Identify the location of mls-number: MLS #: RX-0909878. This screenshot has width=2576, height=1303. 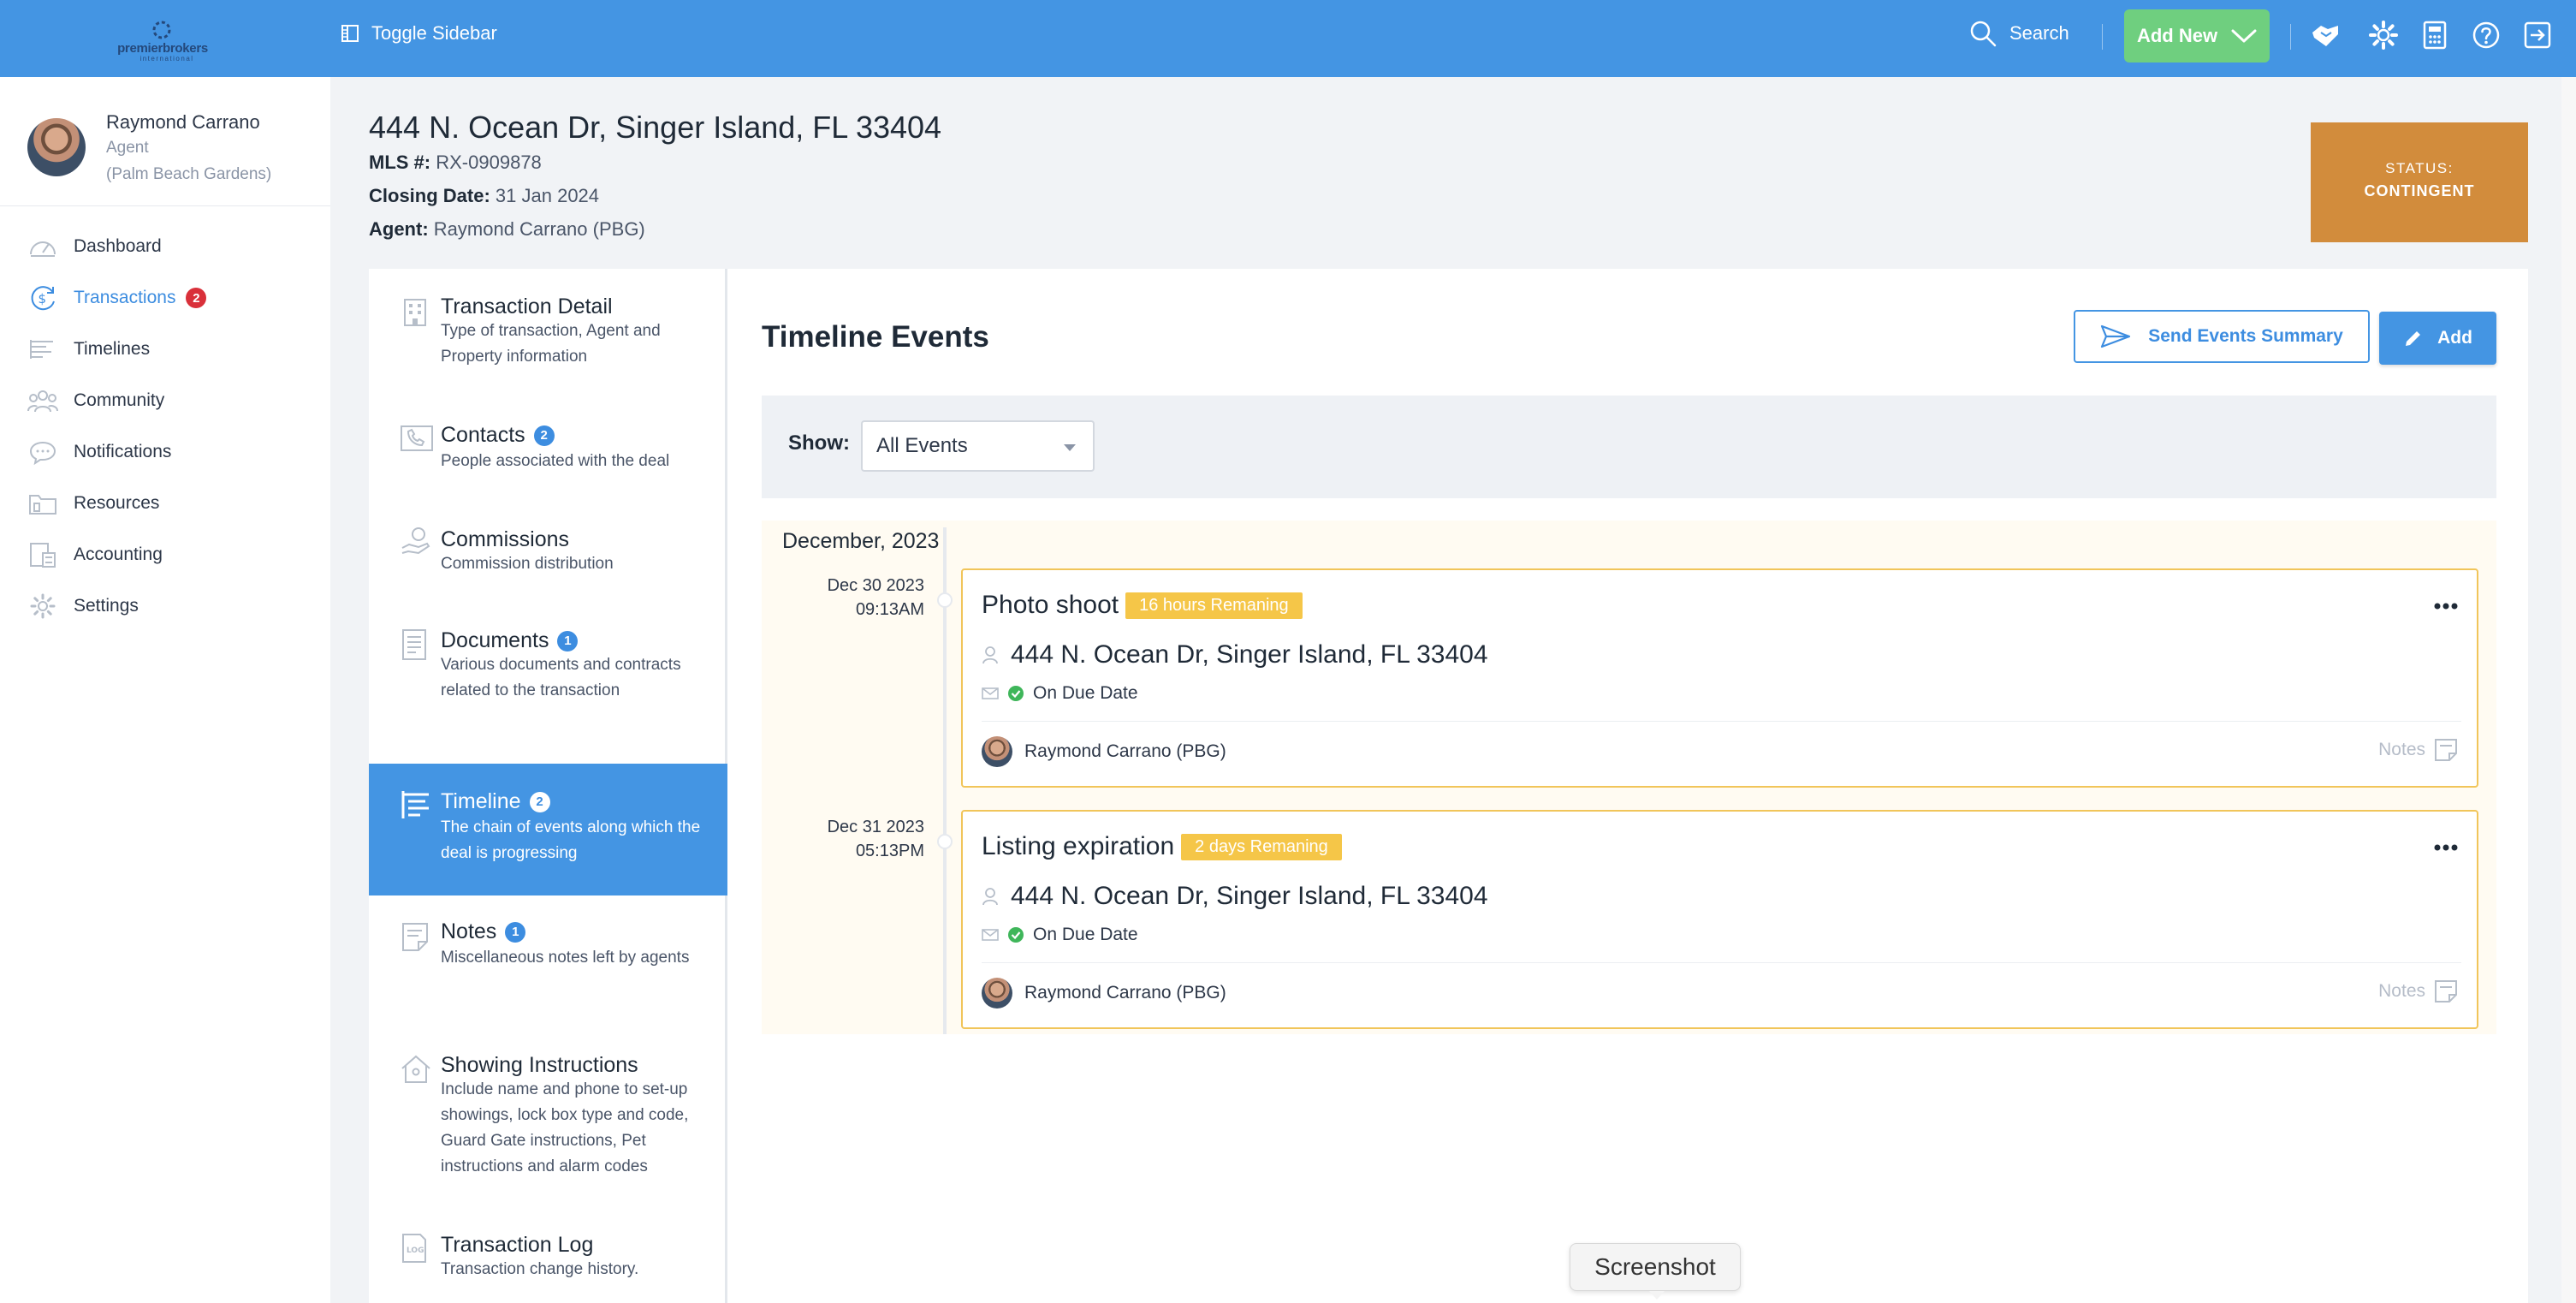
(455, 163).